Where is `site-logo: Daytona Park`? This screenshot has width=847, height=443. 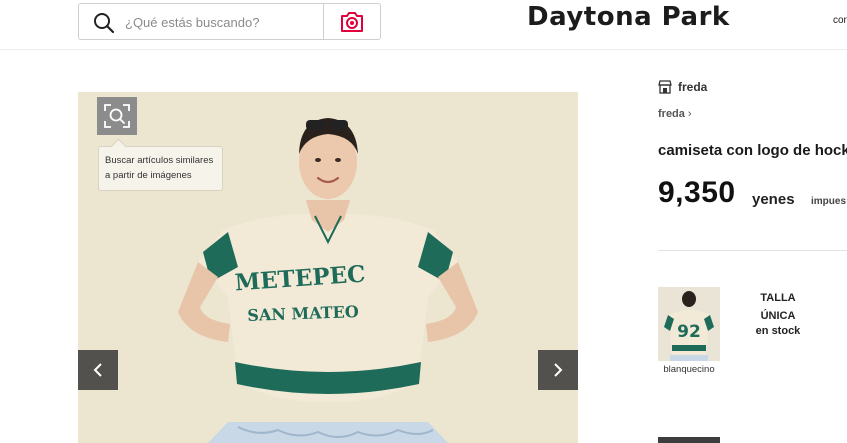 site-logo: Daytona Park is located at coordinates (628, 17).